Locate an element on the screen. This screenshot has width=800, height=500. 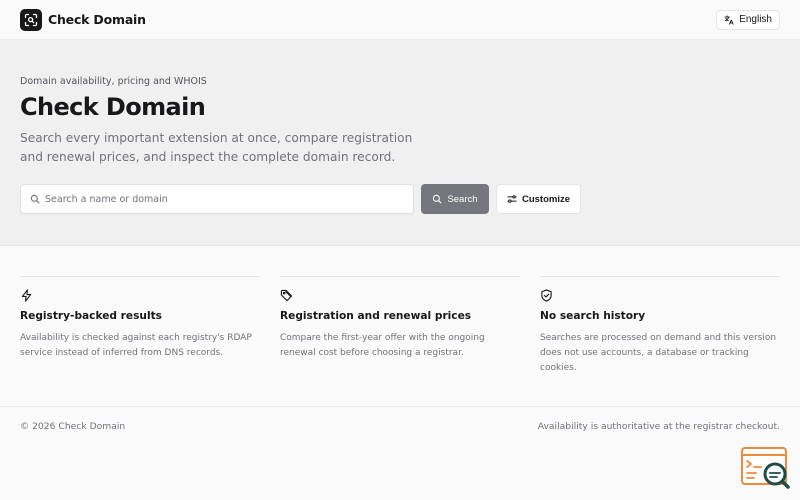
top-bar: Check Domain English is located at coordinates (400, 20).